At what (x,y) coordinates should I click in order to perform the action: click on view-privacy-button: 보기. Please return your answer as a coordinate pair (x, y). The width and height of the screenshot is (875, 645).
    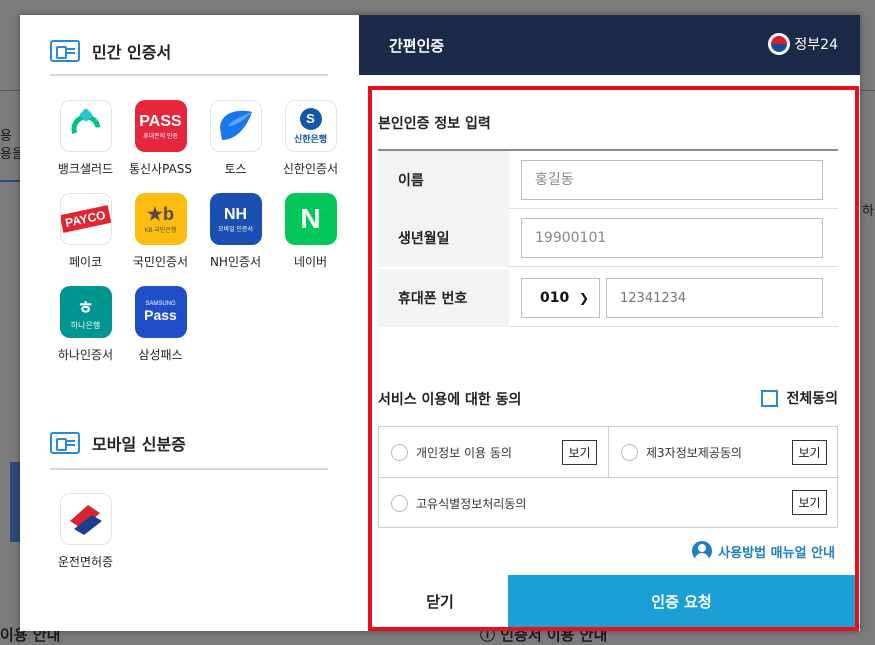
    Looking at the image, I should click on (579, 452).